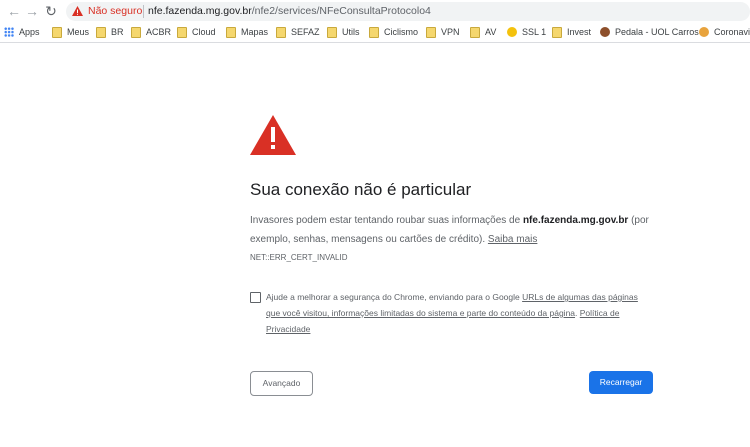 The height and width of the screenshot is (447, 750). What do you see at coordinates (299, 257) in the screenshot?
I see `error-code: NET::ERR_CERT_INVALID` at bounding box center [299, 257].